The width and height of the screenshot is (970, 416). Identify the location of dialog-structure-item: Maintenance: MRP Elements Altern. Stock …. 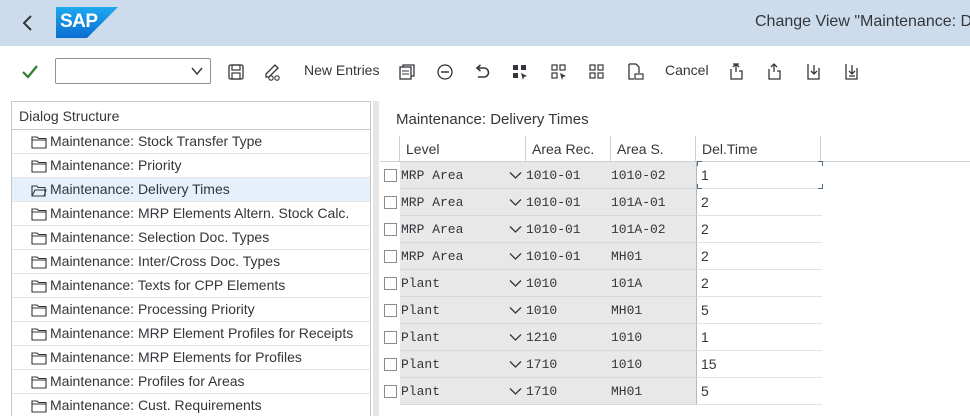
(191, 214).